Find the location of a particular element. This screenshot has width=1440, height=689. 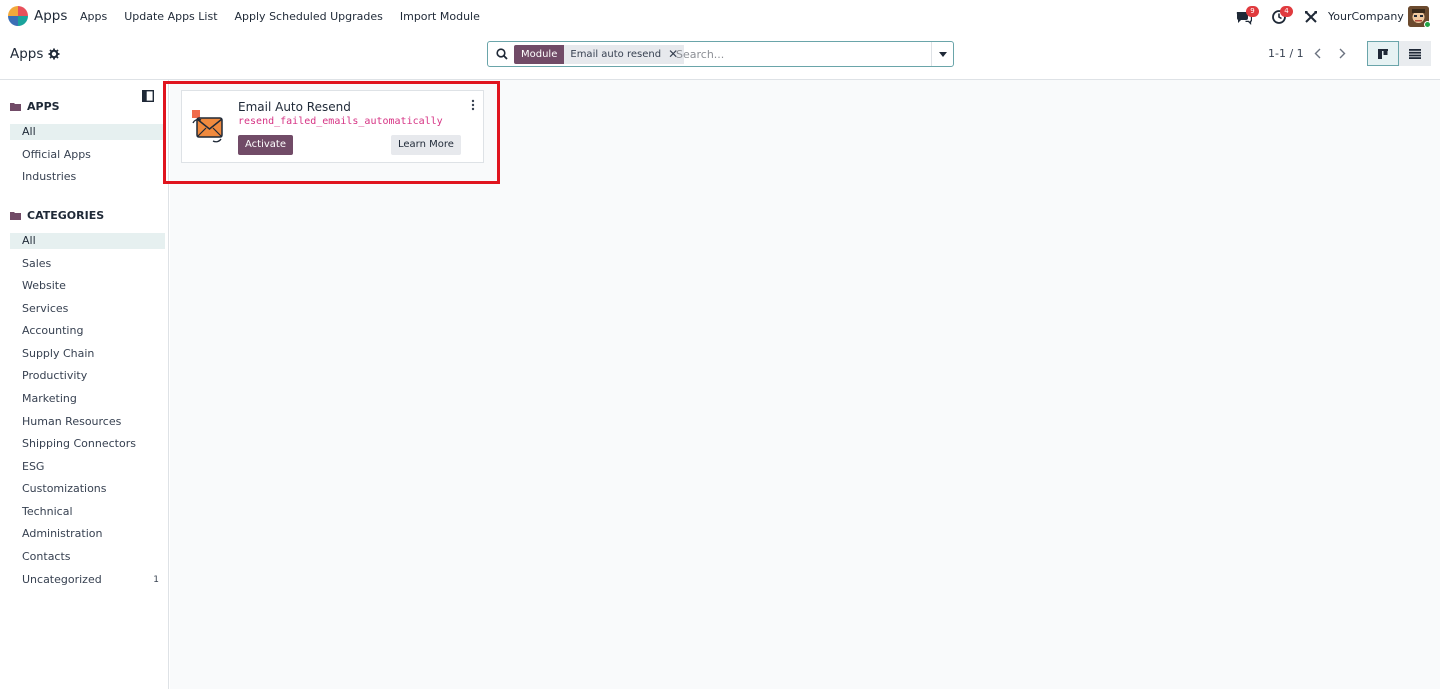

caret-down-icon is located at coordinates (942, 54).